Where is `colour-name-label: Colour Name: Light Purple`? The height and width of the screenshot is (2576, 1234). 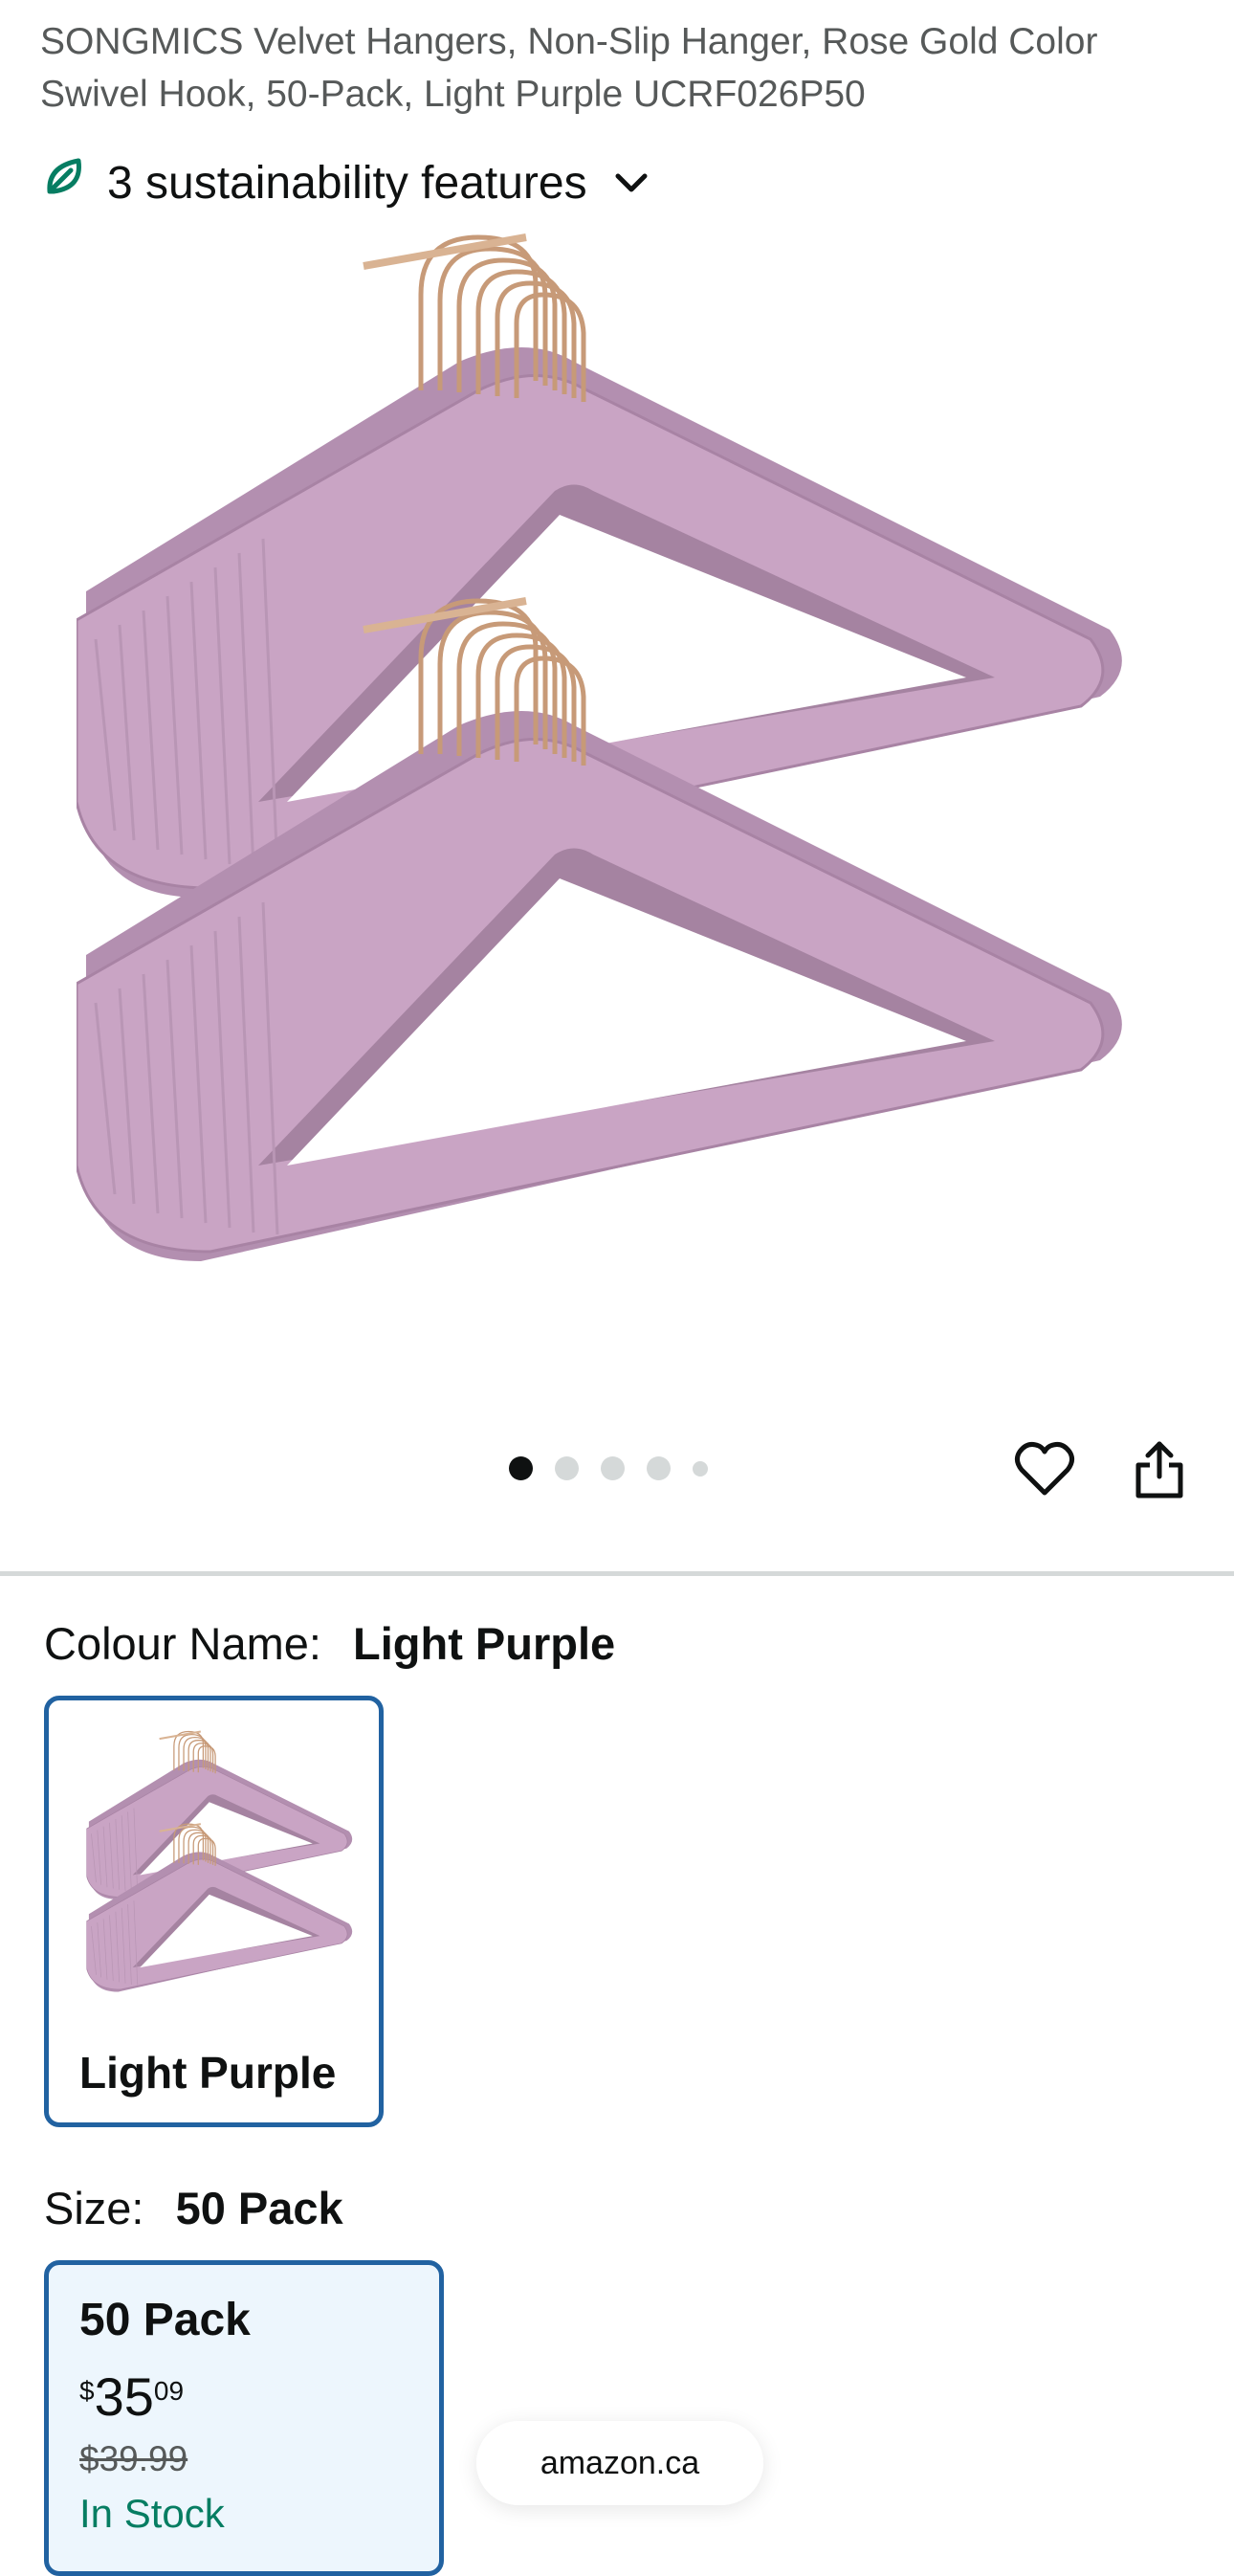 colour-name-label: Colour Name: Light Purple is located at coordinates (329, 1644).